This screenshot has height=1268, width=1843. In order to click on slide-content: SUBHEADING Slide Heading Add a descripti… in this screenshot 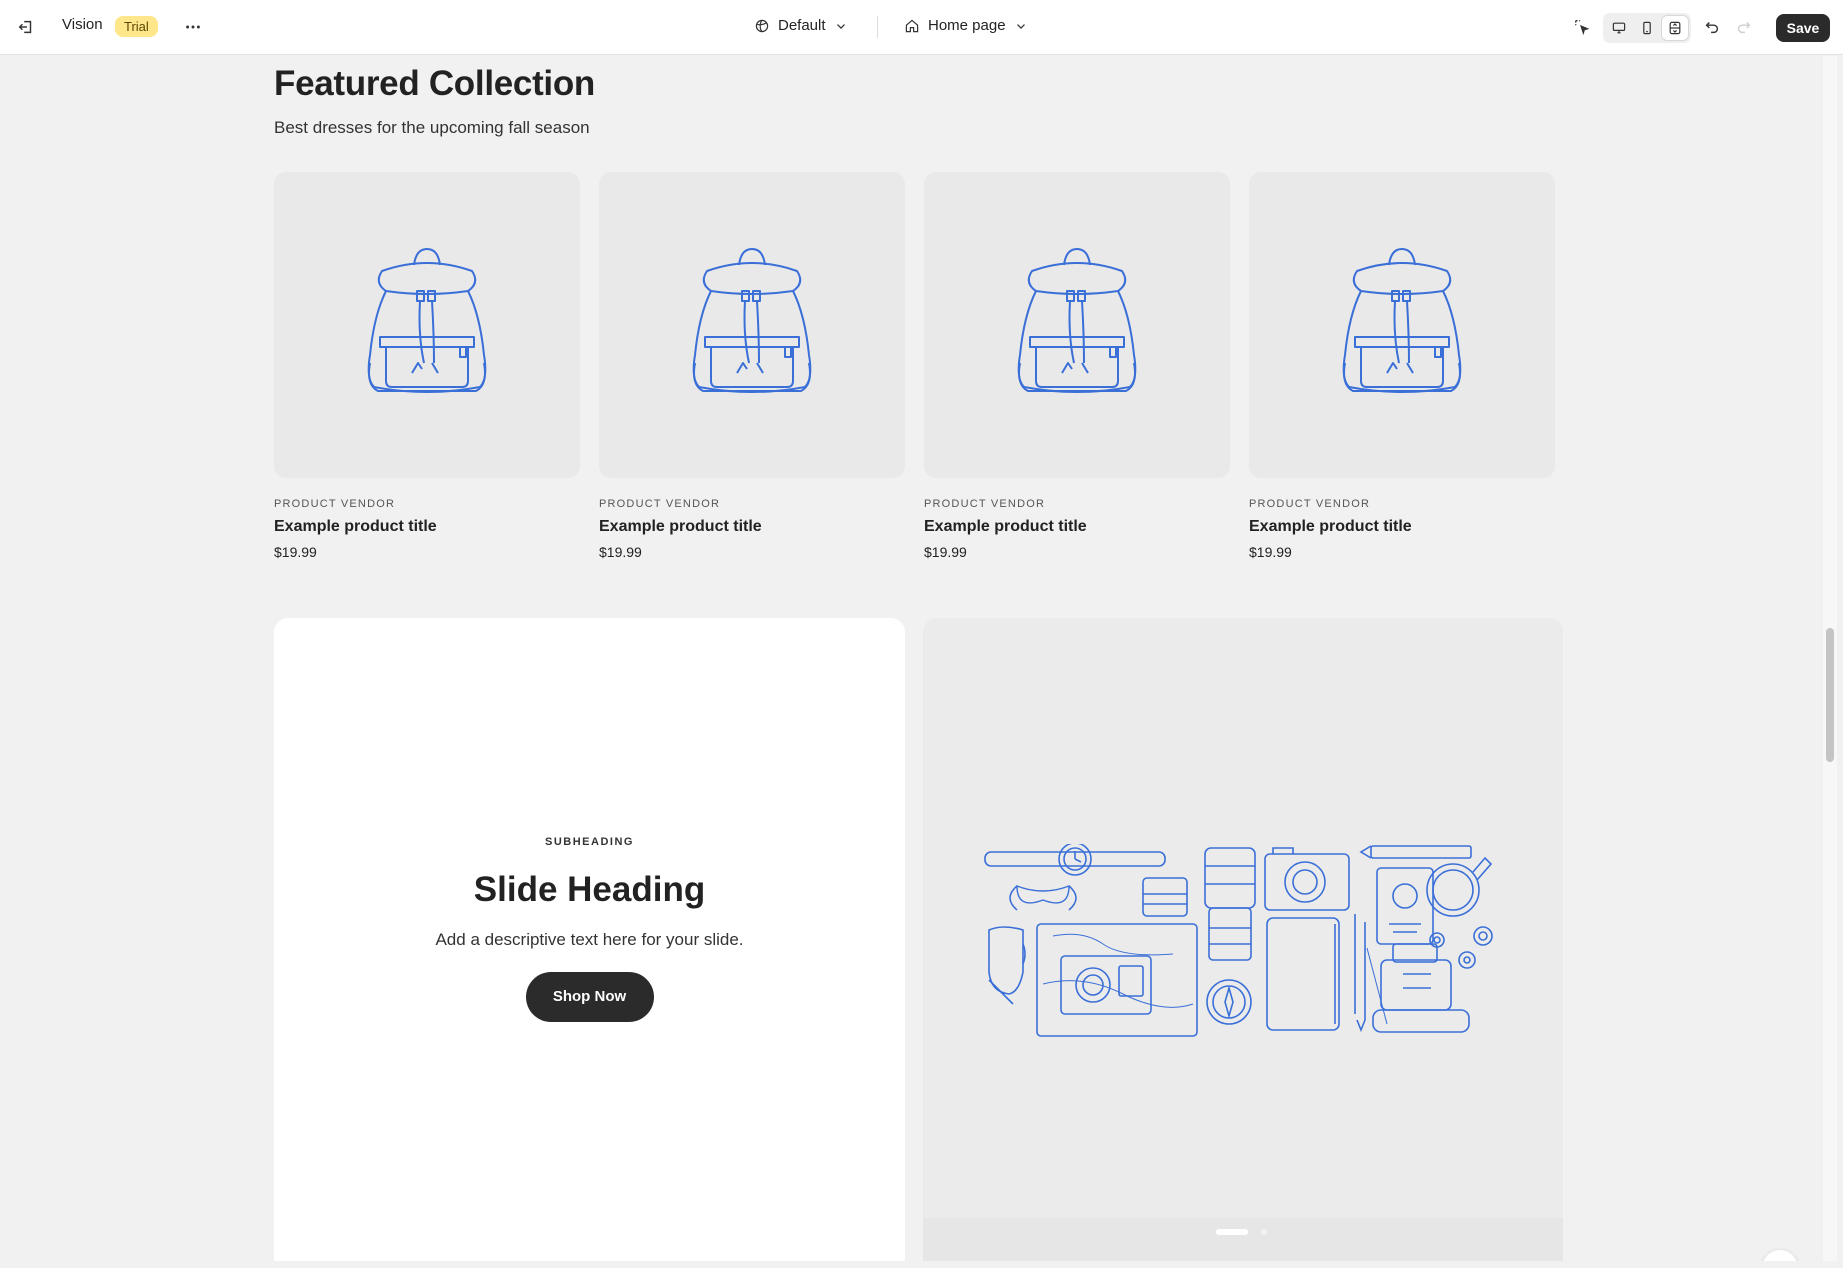, I will do `click(589, 929)`.